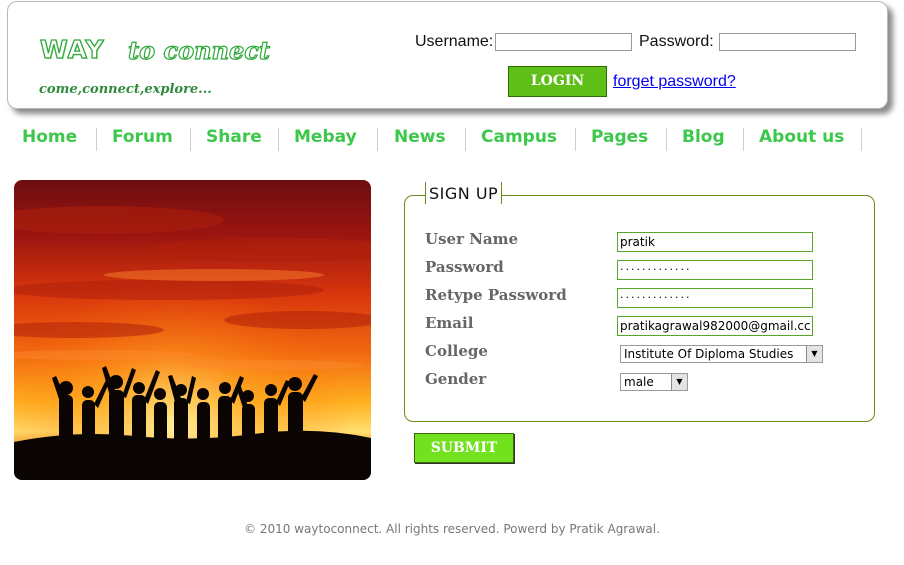 The image size is (904, 565). I want to click on retype-password-input: ·············, so click(715, 298).